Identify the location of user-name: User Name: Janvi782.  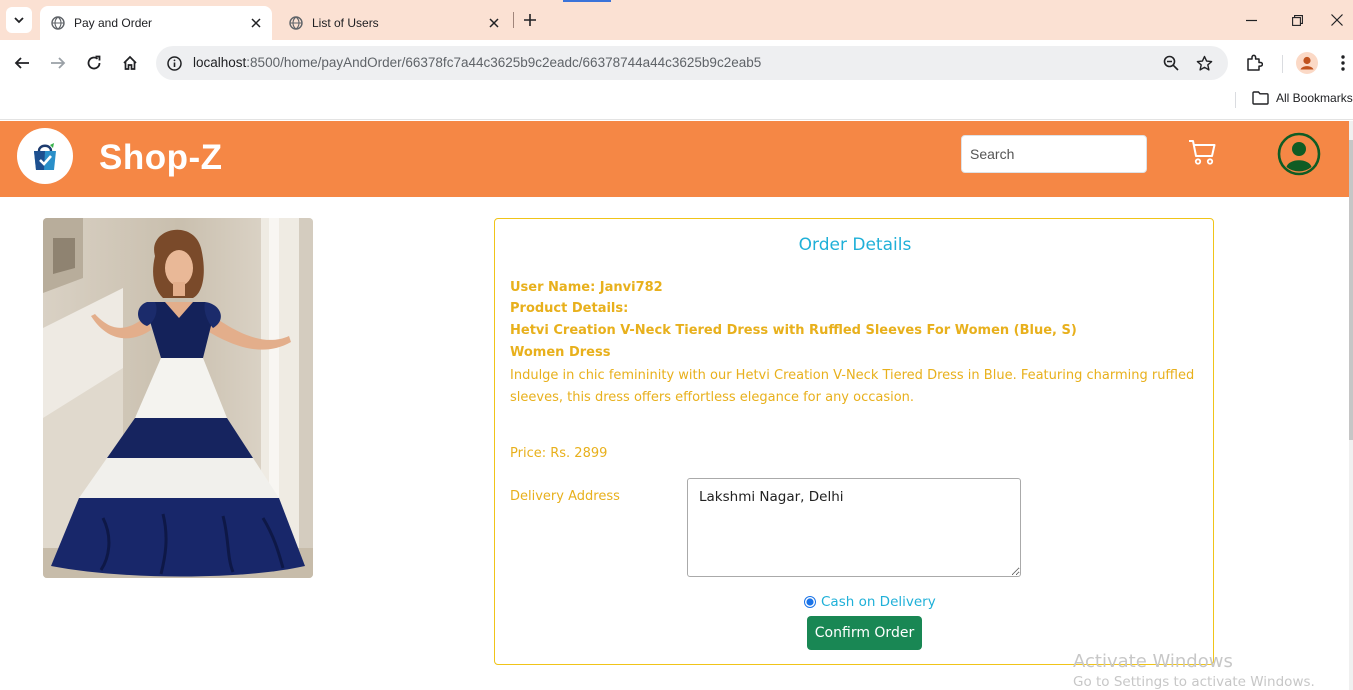
(586, 287).